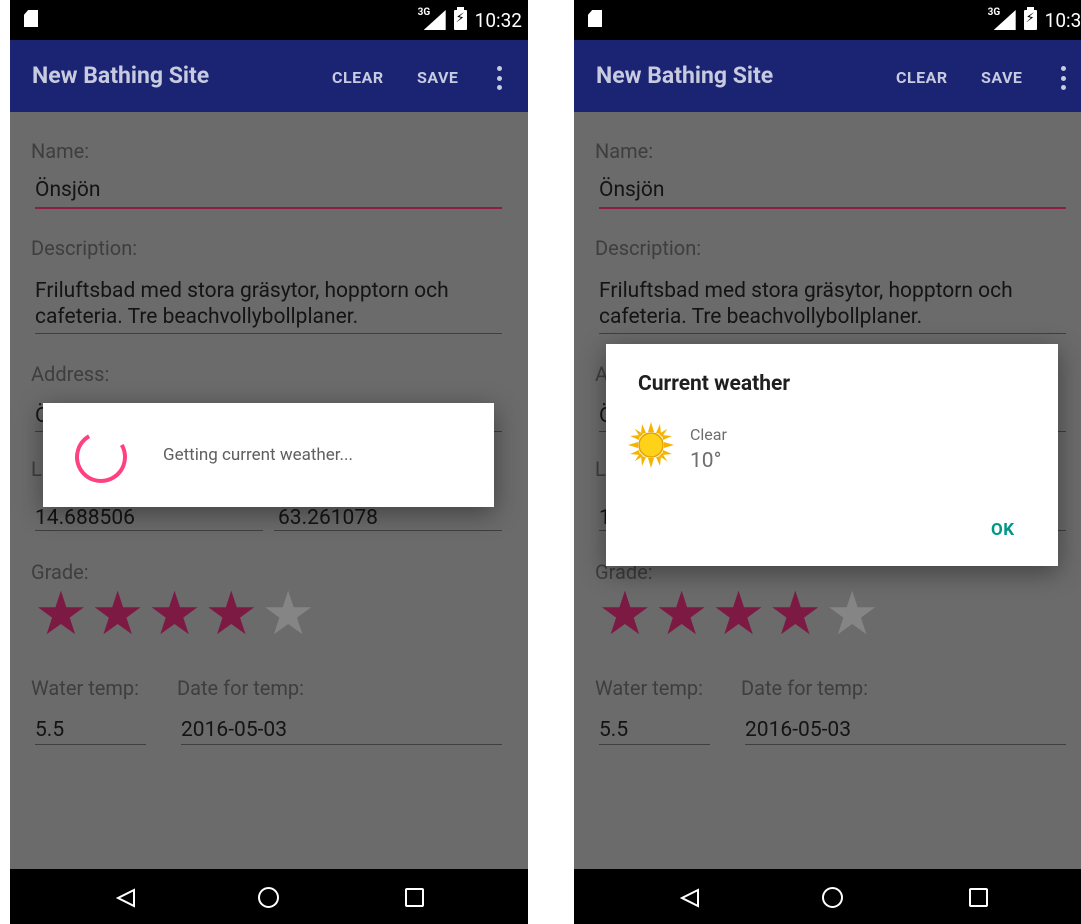 Image resolution: width=1081 pixels, height=924 pixels. What do you see at coordinates (1062, 20) in the screenshot?
I see `status-time: 10:31` at bounding box center [1062, 20].